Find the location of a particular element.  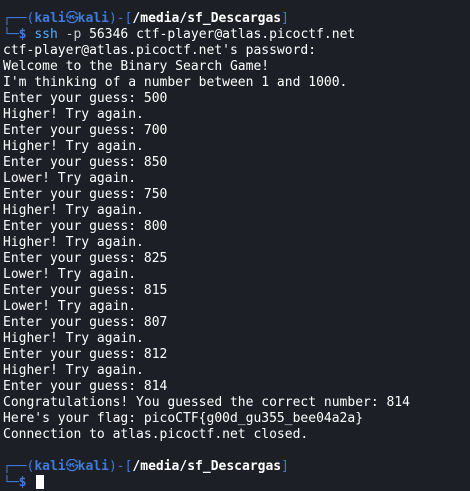

output-line: Enter your guess: 800 is located at coordinates (85, 226).